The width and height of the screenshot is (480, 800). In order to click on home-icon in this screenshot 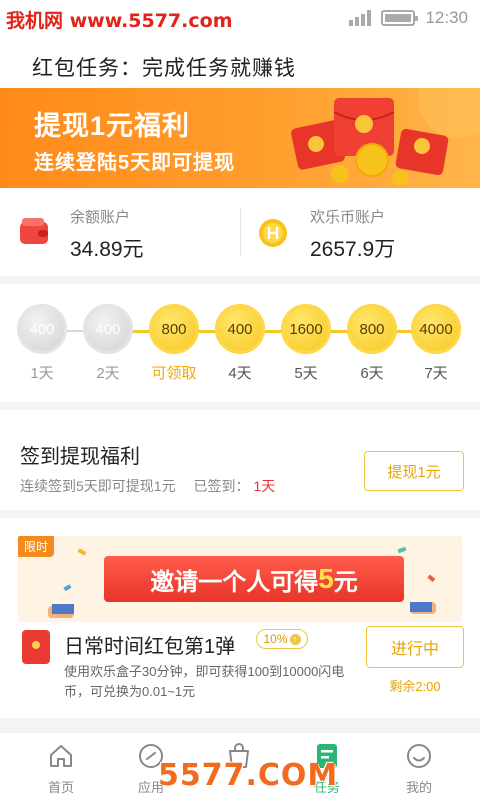, I will do `click(61, 756)`.